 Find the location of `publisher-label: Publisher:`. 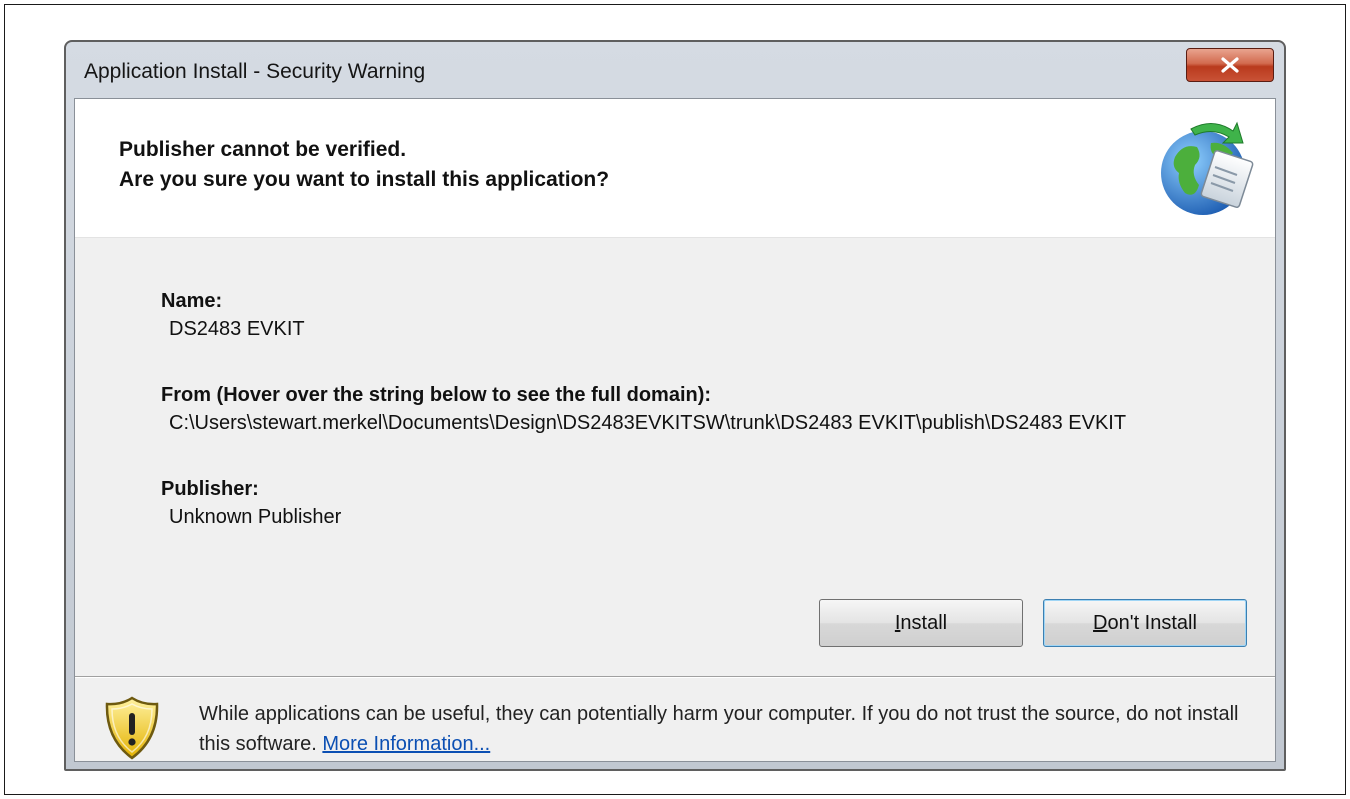

publisher-label: Publisher: is located at coordinates (210, 489).